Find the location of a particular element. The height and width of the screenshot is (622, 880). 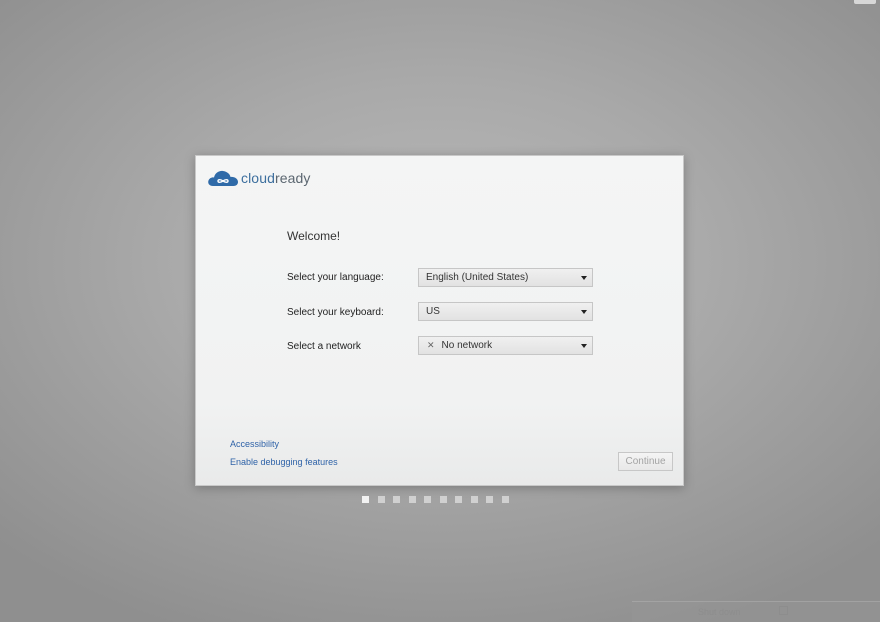

enable-debugging-link: Enable debugging features is located at coordinates (284, 462).